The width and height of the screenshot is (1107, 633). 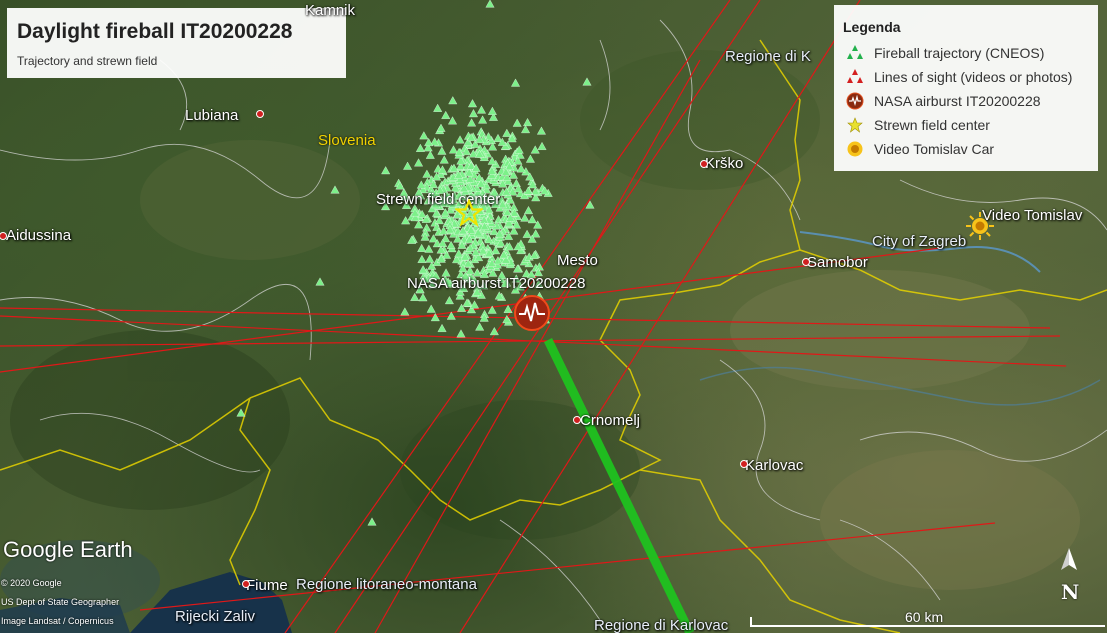 What do you see at coordinates (855, 125) in the screenshot?
I see `star-icon` at bounding box center [855, 125].